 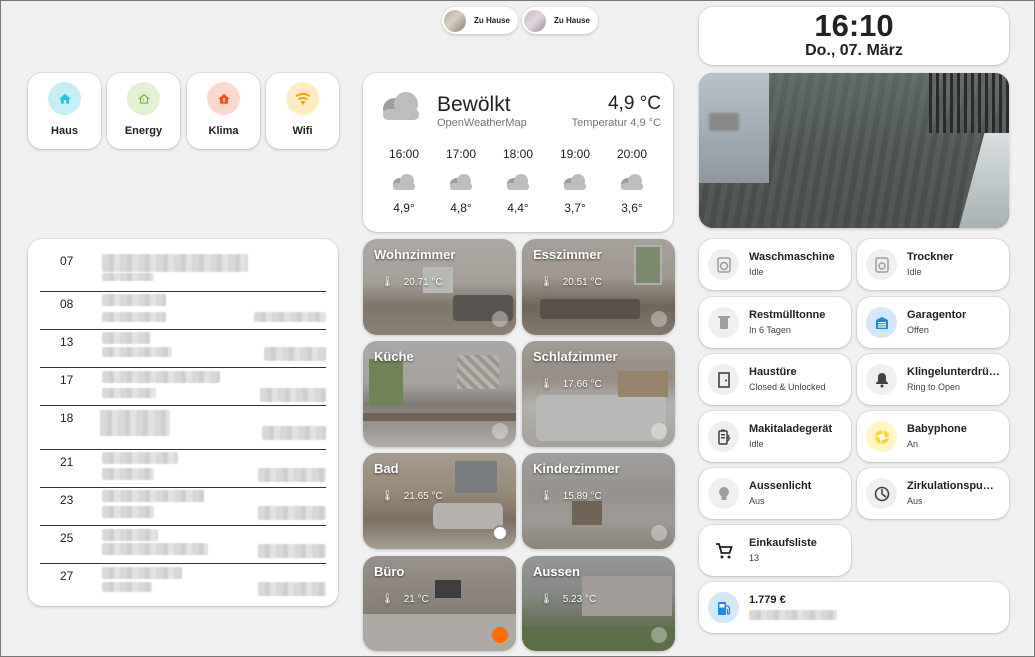 What do you see at coordinates (598, 603) in the screenshot?
I see `room-card-aussen: Aussen 🌡 5.23 °C` at bounding box center [598, 603].